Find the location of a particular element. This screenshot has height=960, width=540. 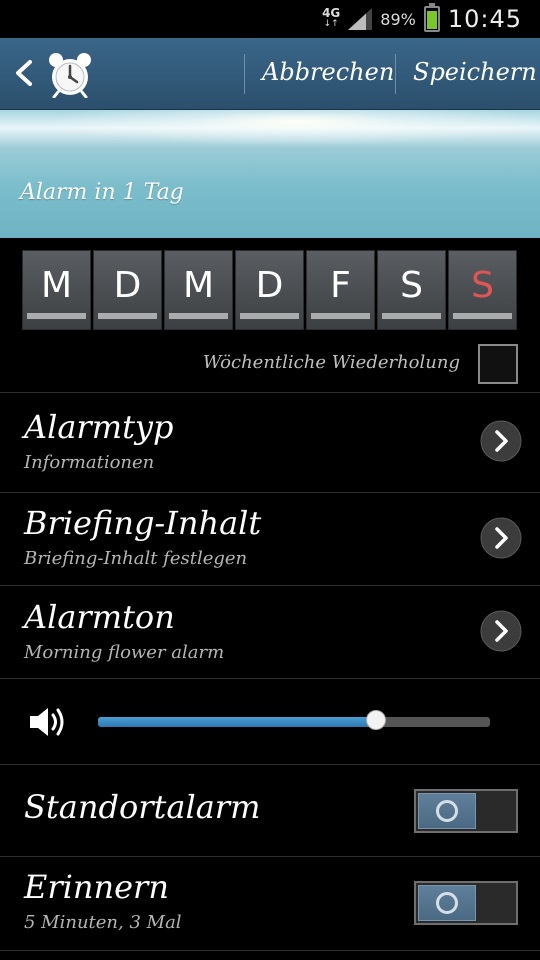

day-button-sunday: S is located at coordinates (482, 290).